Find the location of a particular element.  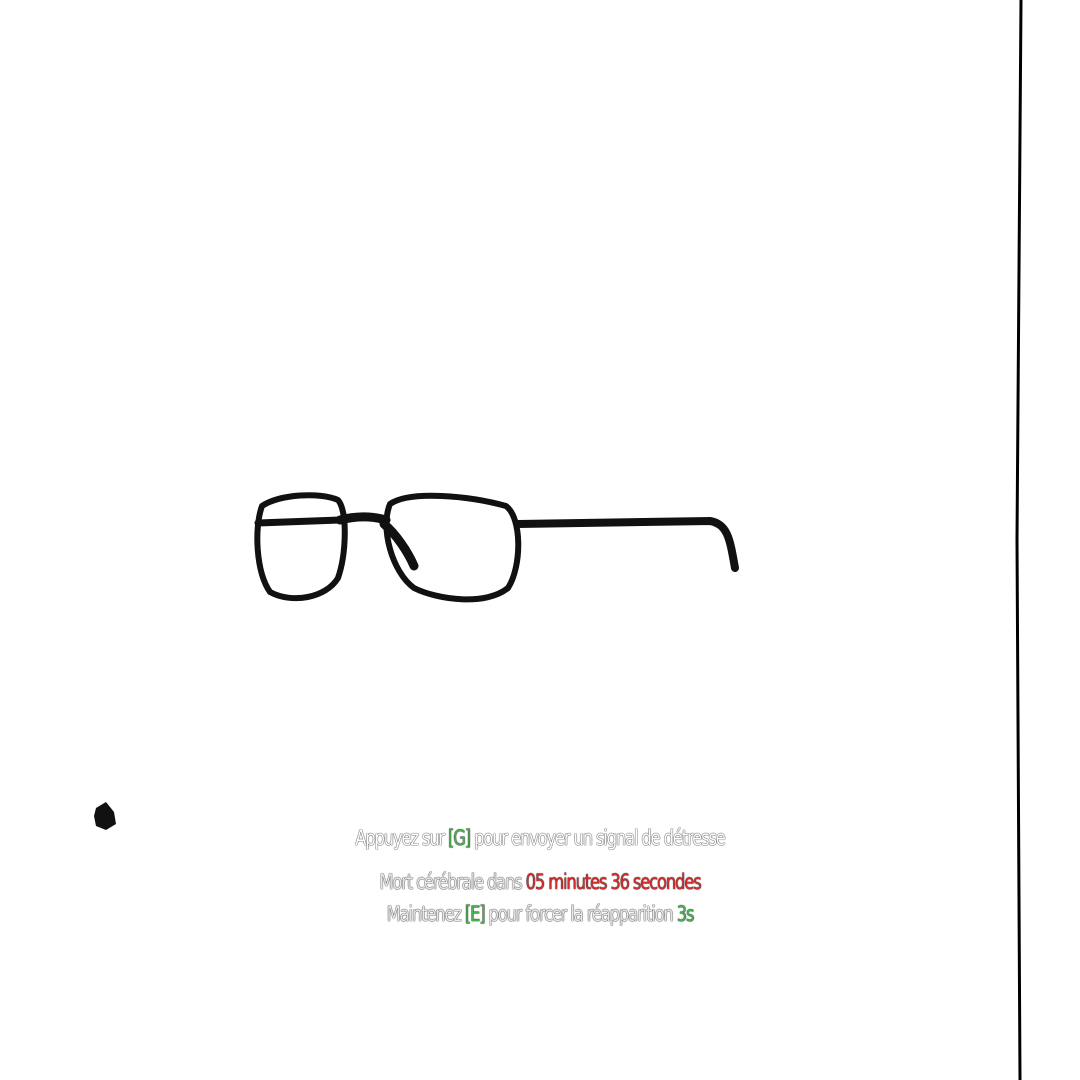

top-bar is located at coordinates (299, 521).